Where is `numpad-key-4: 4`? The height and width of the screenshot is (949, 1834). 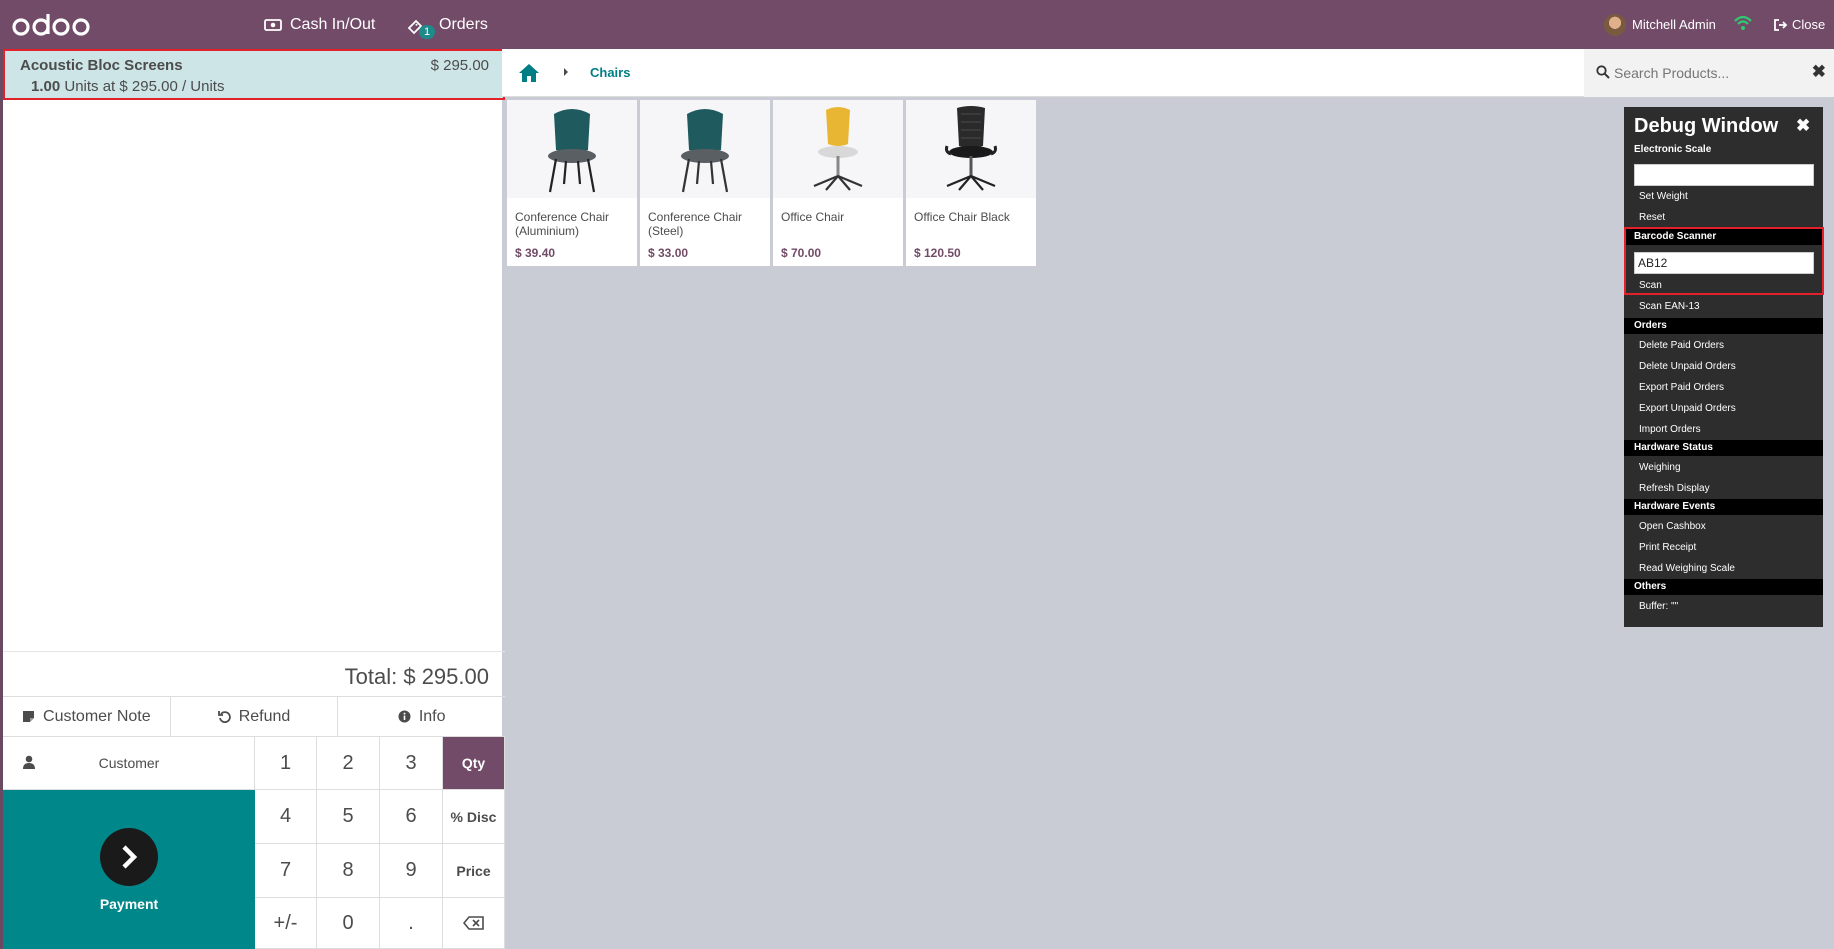
numpad-key-4: 4 is located at coordinates (286, 817).